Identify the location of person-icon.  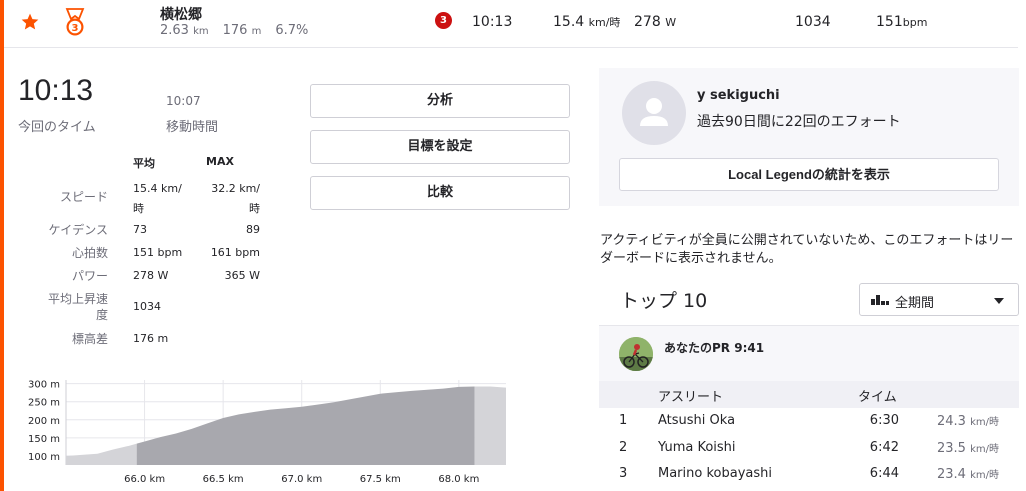
(654, 112).